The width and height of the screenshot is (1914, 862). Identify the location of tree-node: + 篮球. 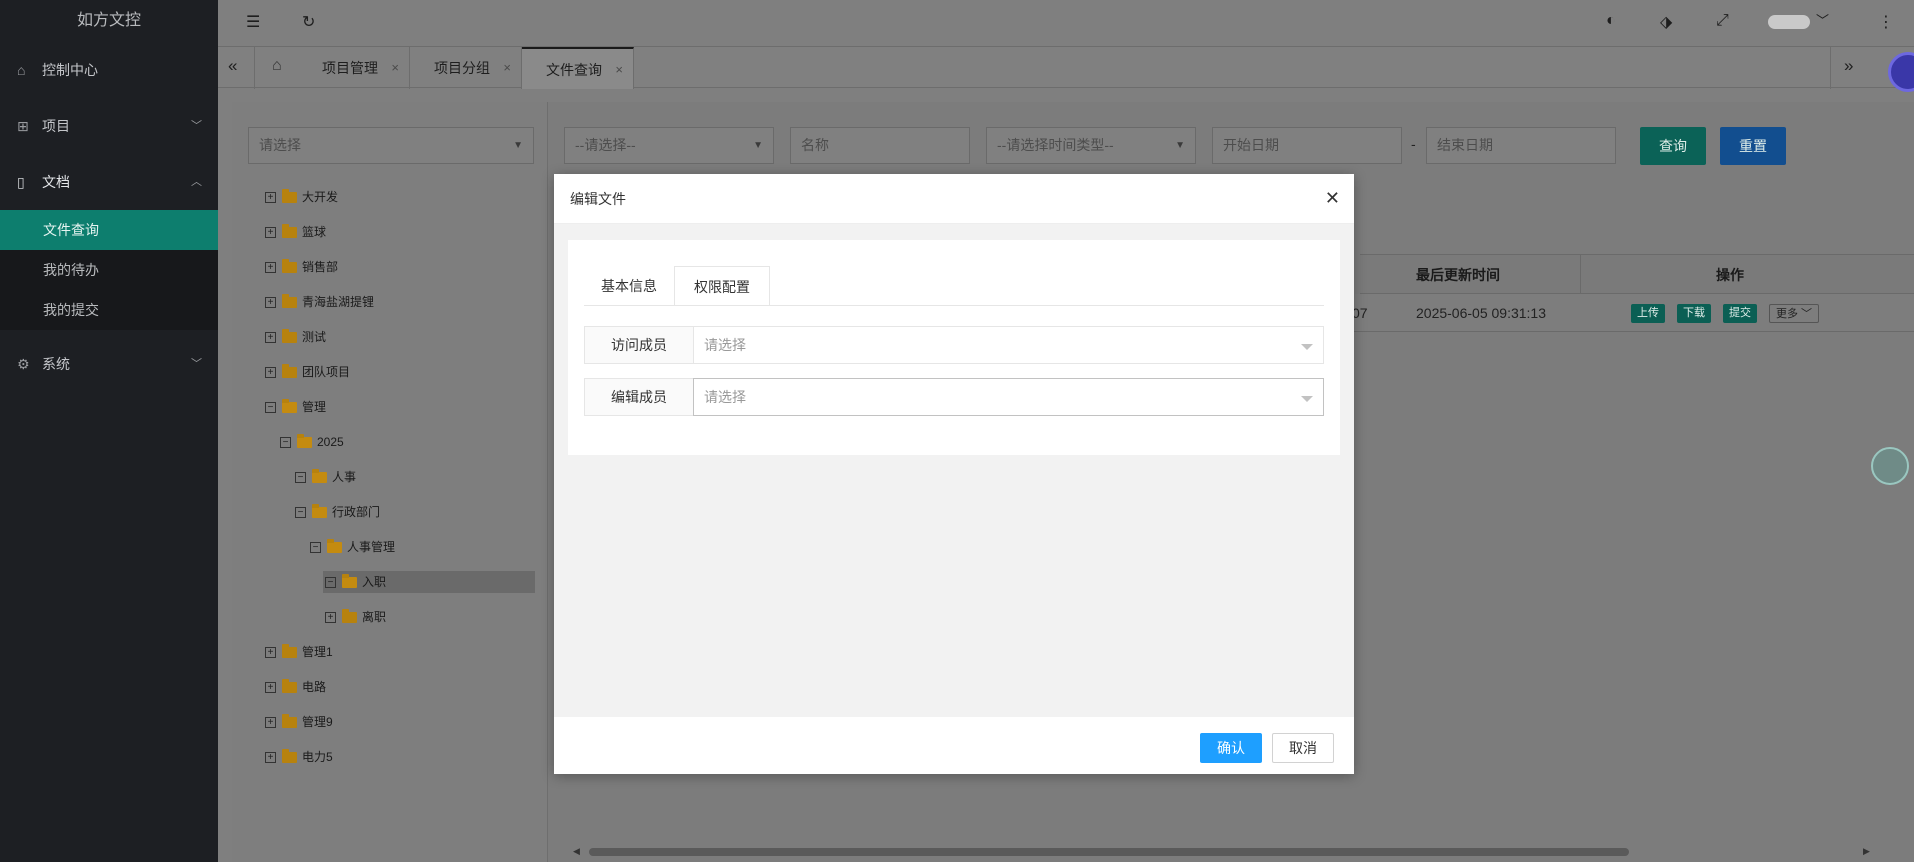
(295, 232).